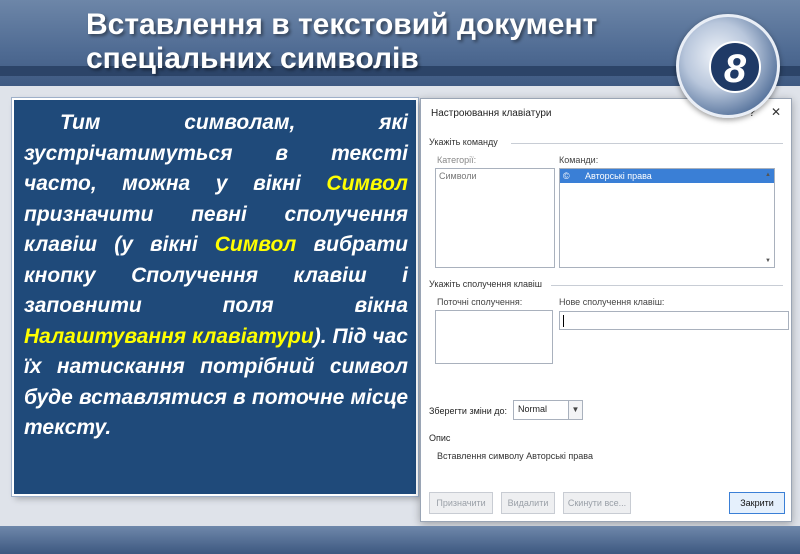 This screenshot has width=800, height=554. I want to click on category-item: Символи, so click(495, 176).